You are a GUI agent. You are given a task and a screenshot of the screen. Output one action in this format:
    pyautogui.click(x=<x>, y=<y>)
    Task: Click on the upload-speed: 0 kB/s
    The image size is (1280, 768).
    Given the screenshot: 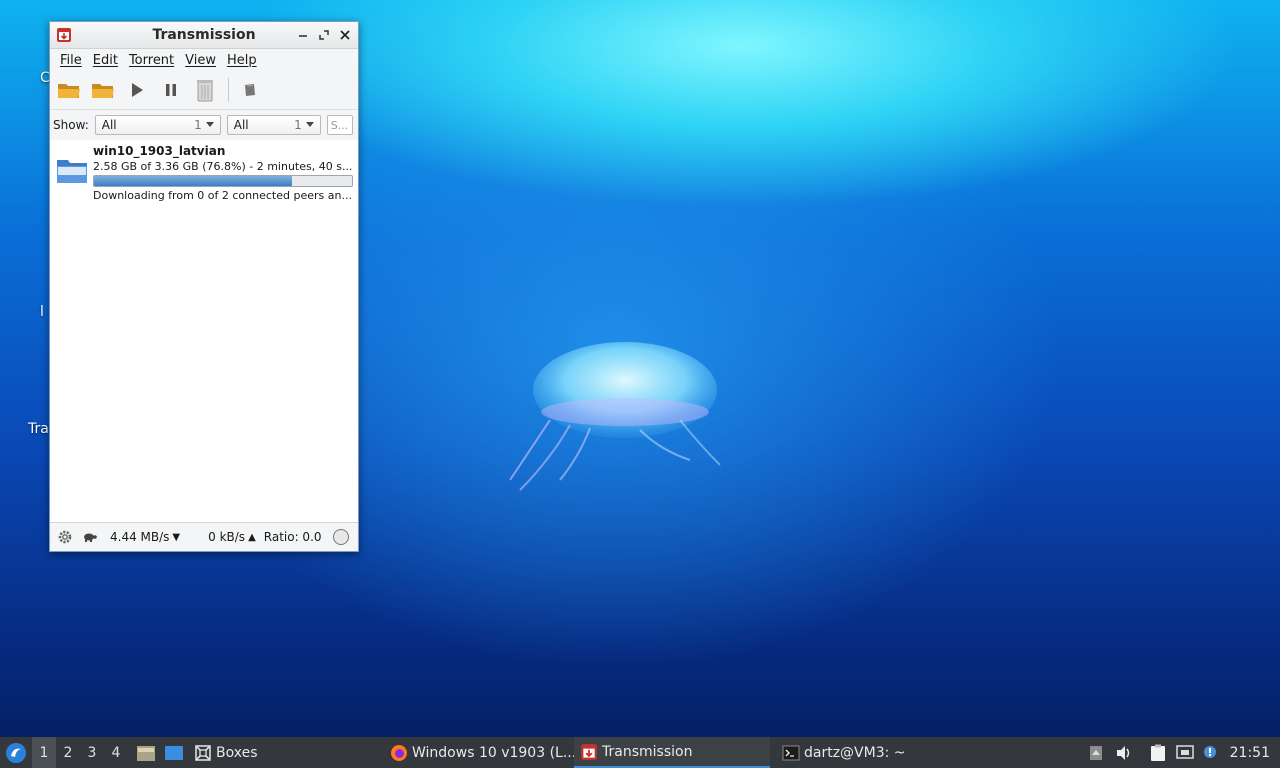 What is the action you would take?
    pyautogui.click(x=226, y=537)
    